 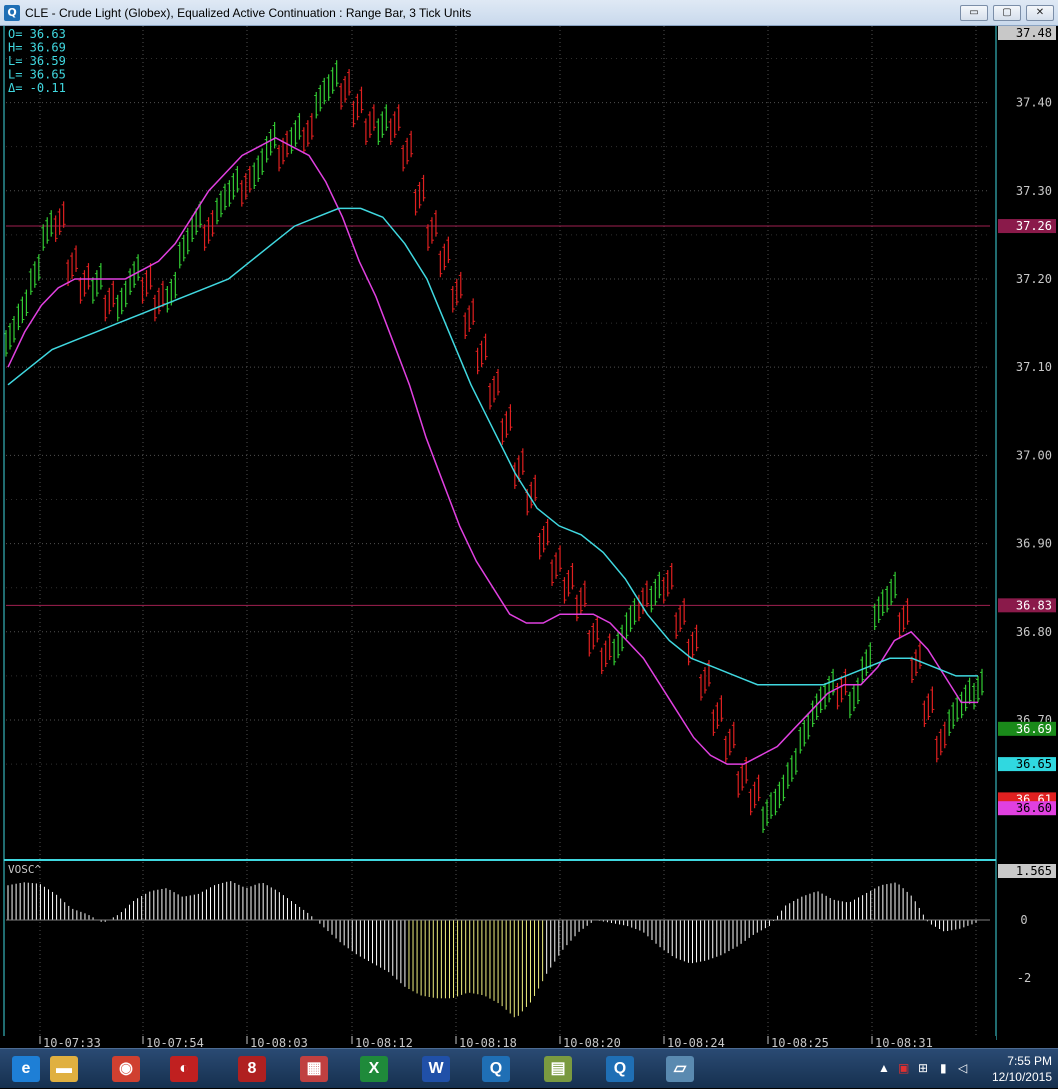 What do you see at coordinates (24, 869) in the screenshot?
I see `oscillator-title: VOSC^` at bounding box center [24, 869].